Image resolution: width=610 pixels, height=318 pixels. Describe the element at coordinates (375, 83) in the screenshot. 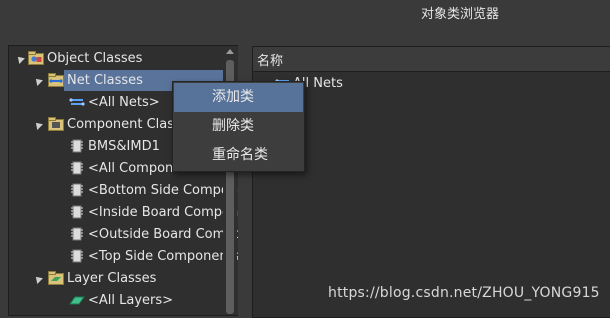

I see `list-item: All Nets` at that location.